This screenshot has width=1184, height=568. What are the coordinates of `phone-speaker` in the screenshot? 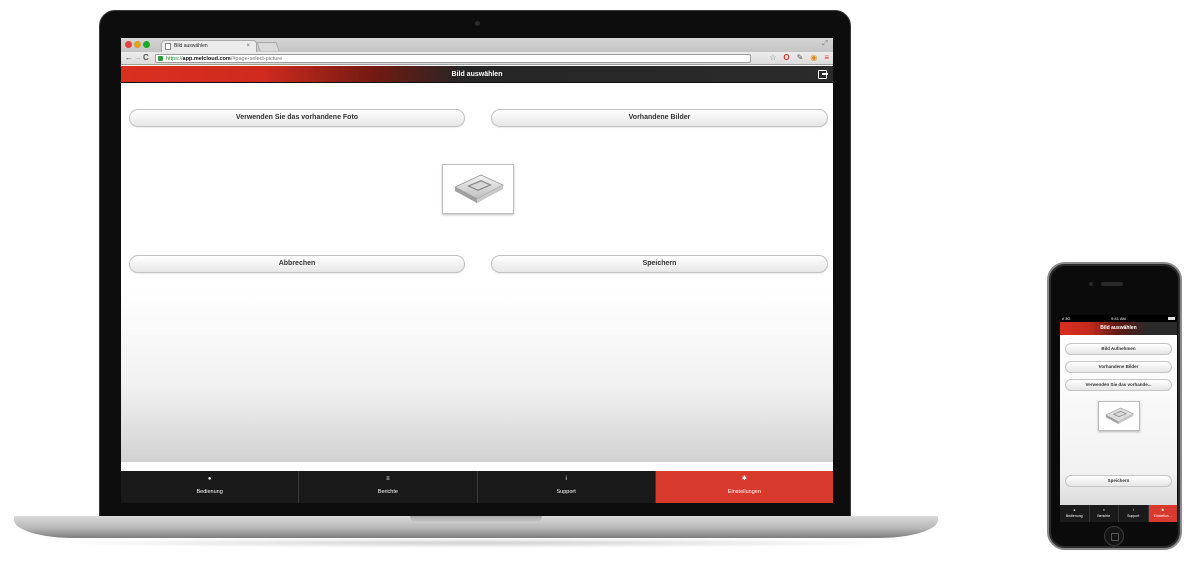 It's located at (1112, 284).